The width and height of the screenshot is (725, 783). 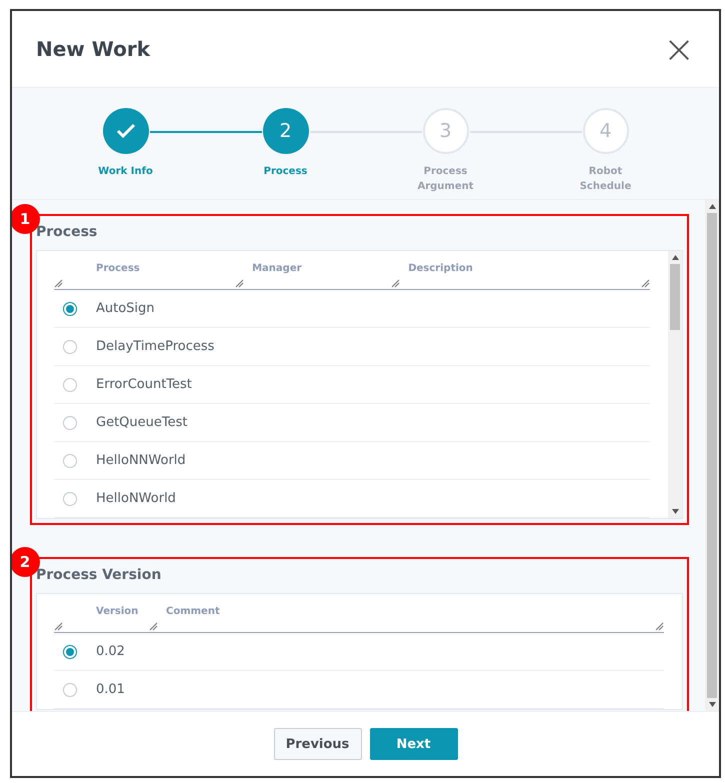 What do you see at coordinates (142, 422) in the screenshot?
I see `table-cell: GetQueueTest` at bounding box center [142, 422].